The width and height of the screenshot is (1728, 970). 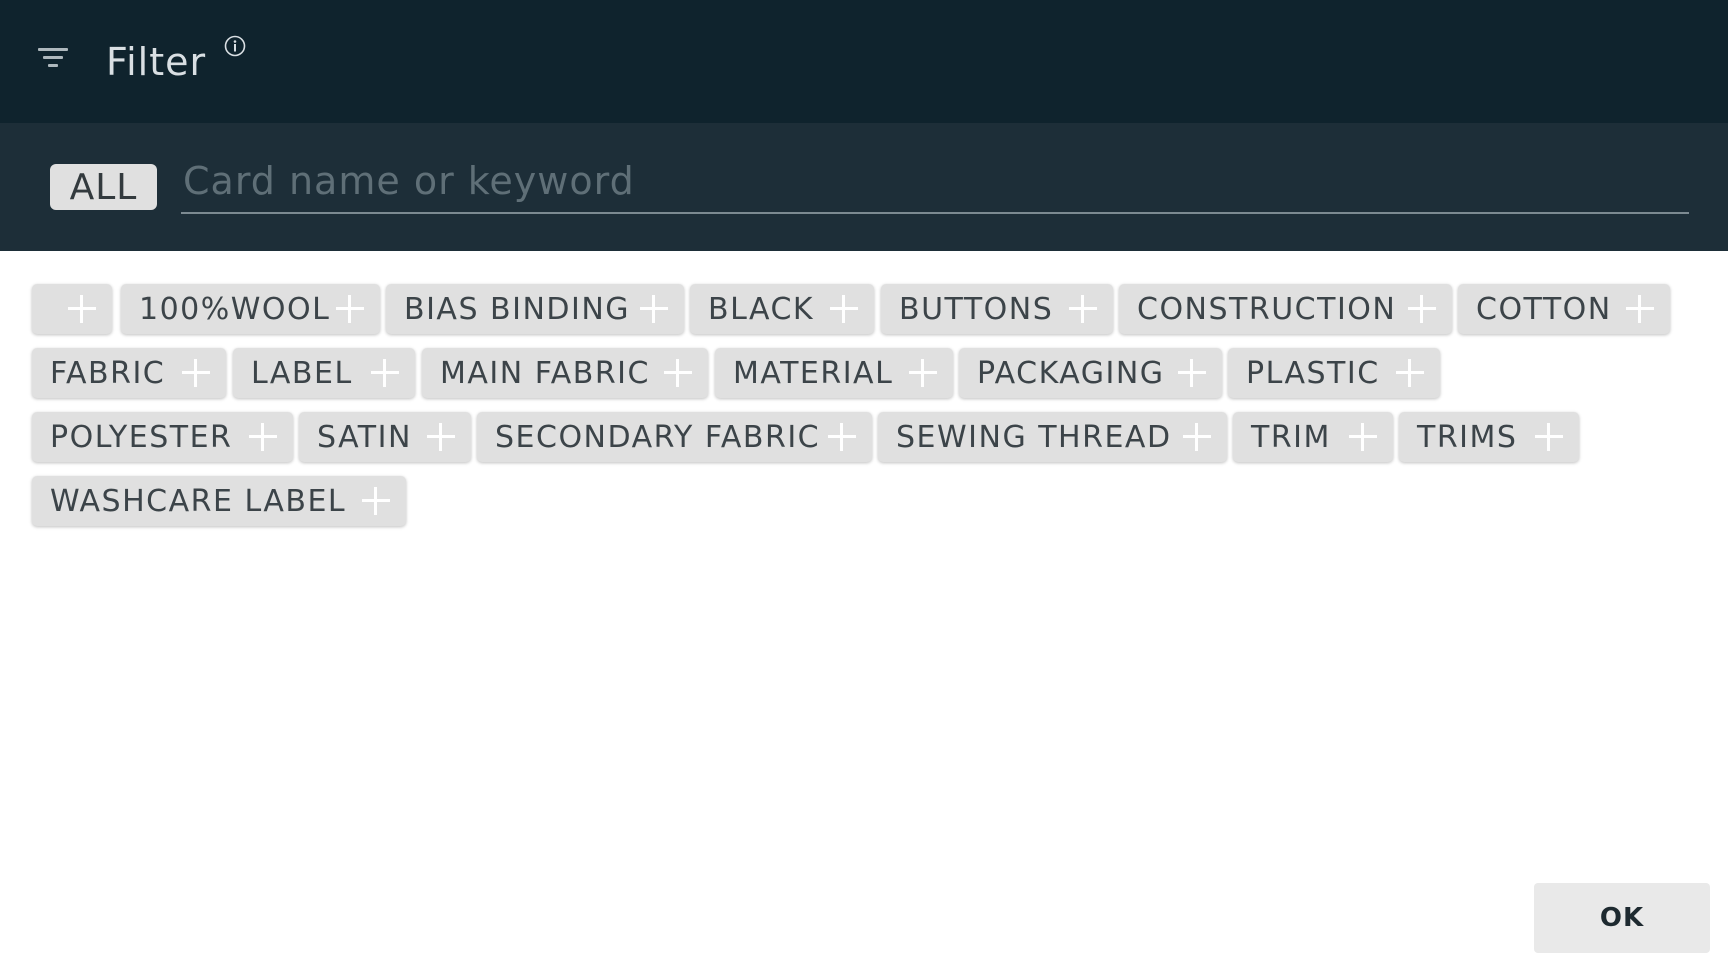 I want to click on tag-chip: 100%WOOL, so click(x=250, y=309).